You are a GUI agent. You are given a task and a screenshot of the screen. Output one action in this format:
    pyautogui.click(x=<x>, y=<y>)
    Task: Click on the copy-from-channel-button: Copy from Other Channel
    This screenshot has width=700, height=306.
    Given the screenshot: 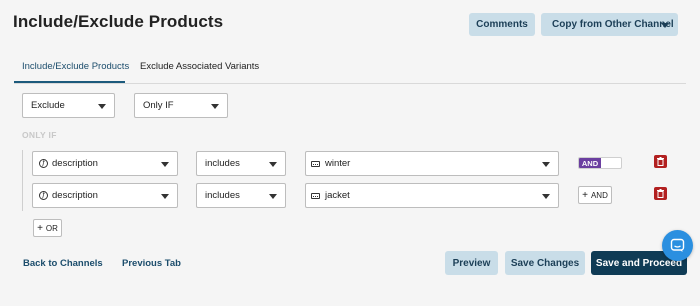 What is the action you would take?
    pyautogui.click(x=609, y=24)
    